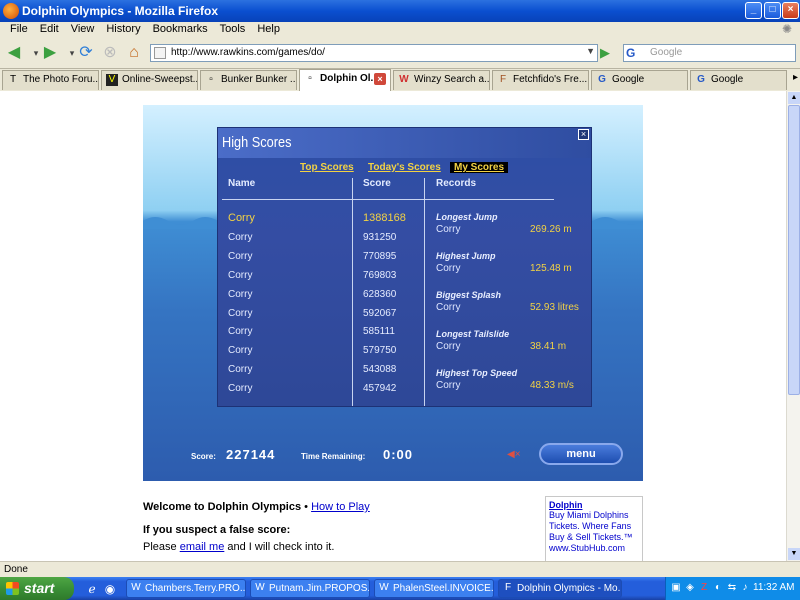  What do you see at coordinates (676, 588) in the screenshot?
I see `tray-icon-1: ▣` at bounding box center [676, 588].